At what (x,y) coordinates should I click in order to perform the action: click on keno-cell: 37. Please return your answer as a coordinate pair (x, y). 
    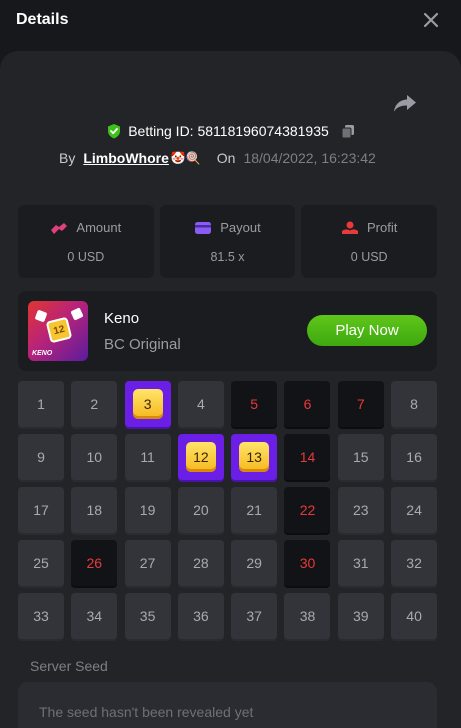
    Looking at the image, I should click on (254, 616).